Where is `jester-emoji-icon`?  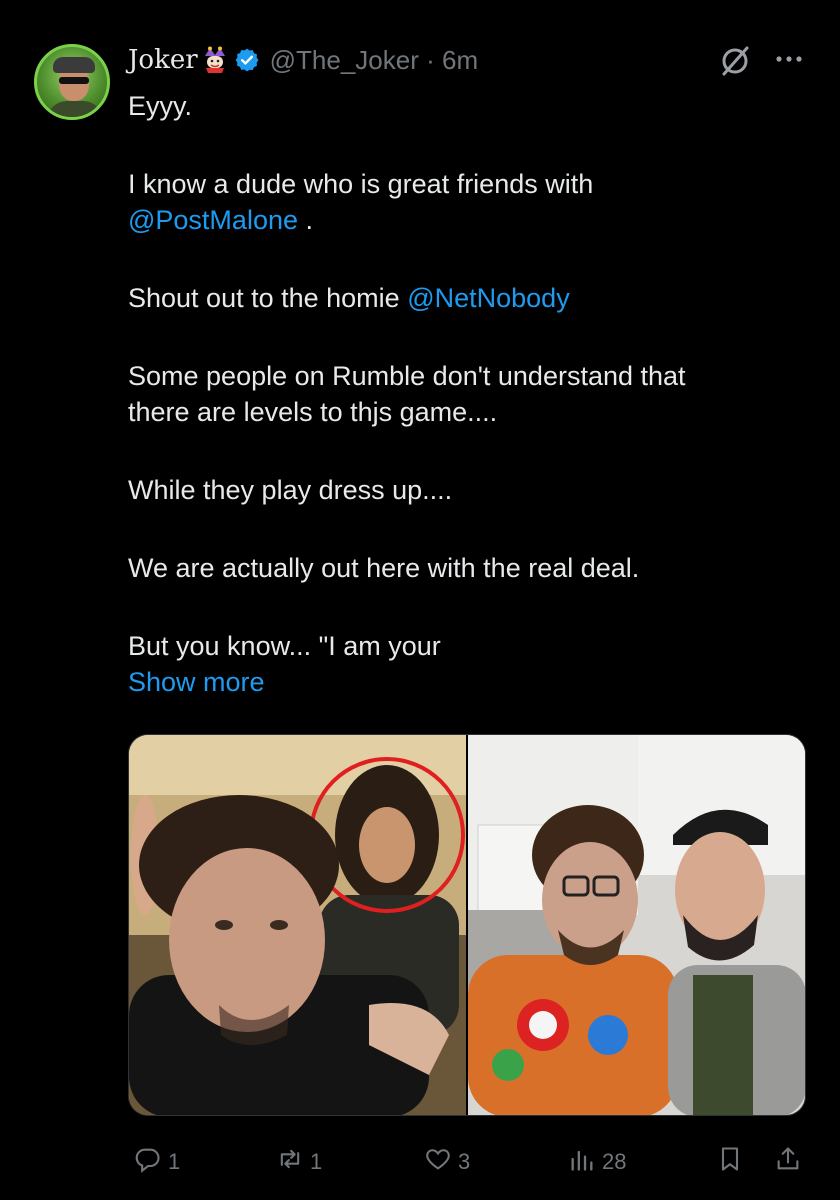 jester-emoji-icon is located at coordinates (215, 60).